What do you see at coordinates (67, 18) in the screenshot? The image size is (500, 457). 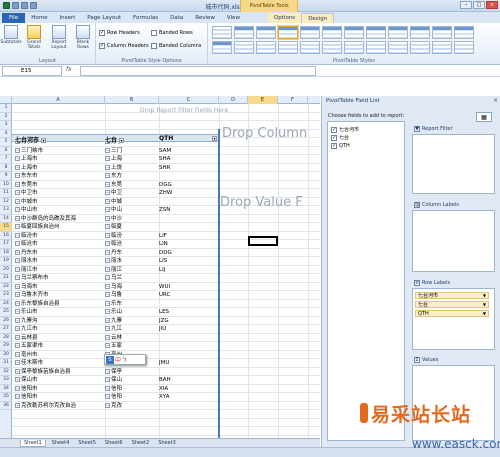 I see `tab-insert: Insert` at bounding box center [67, 18].